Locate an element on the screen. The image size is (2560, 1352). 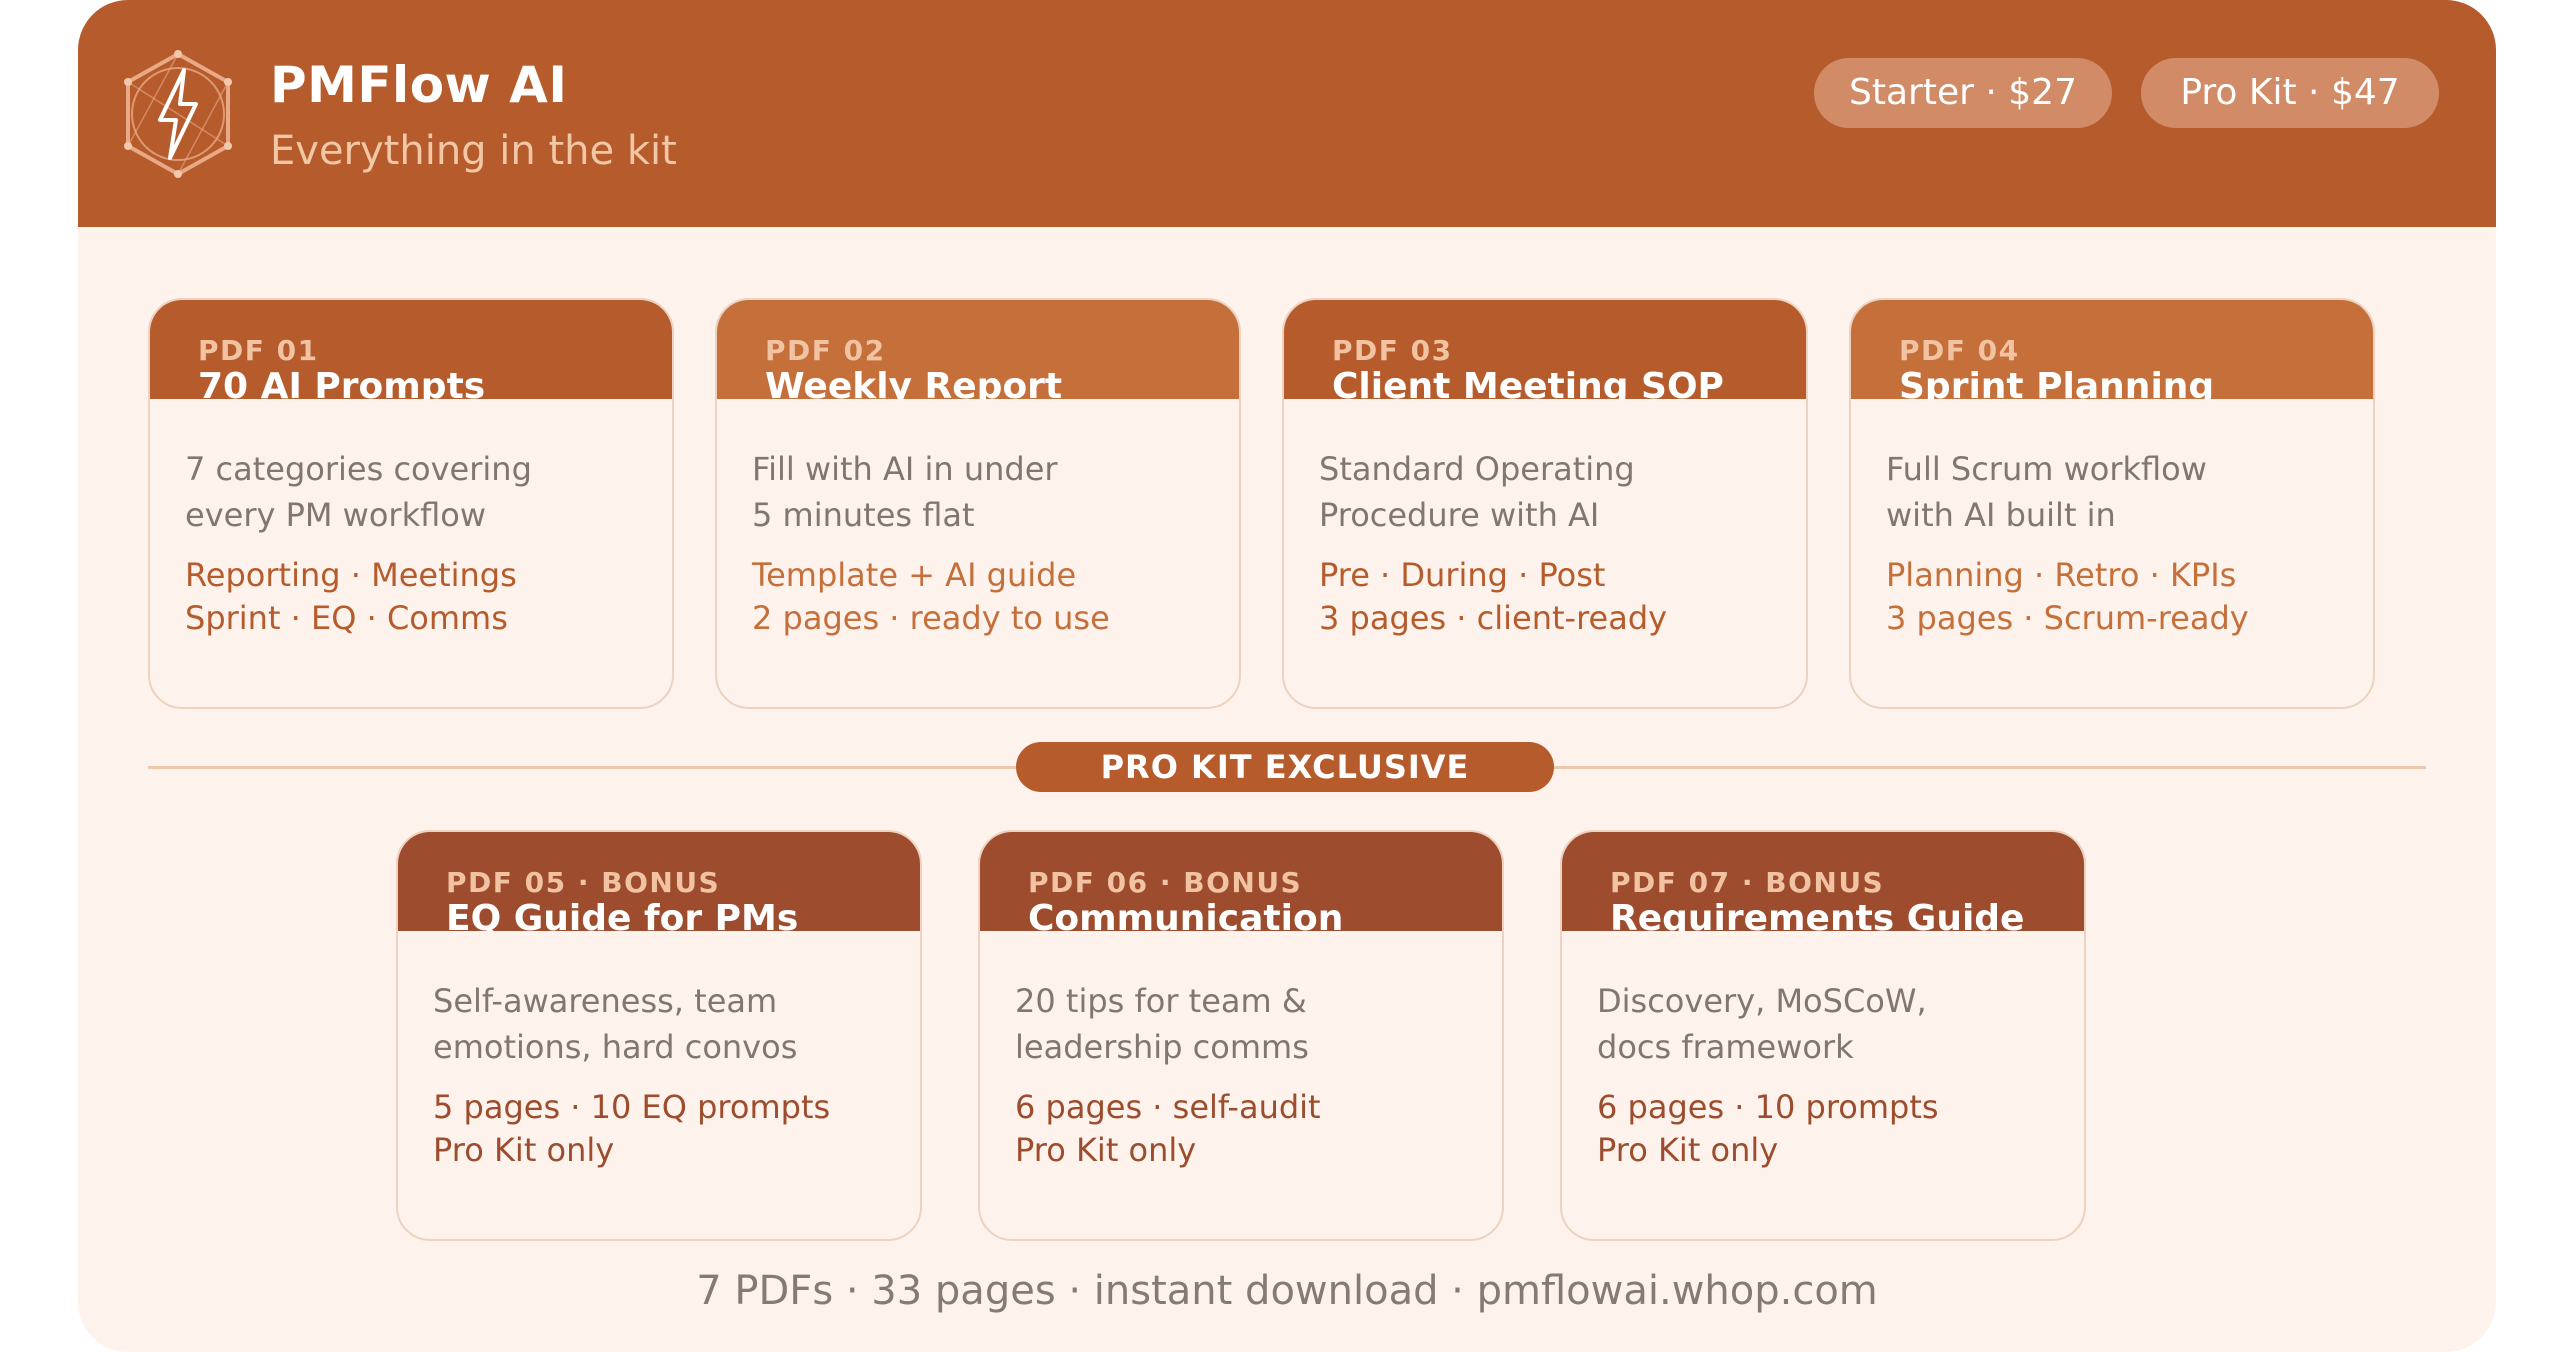
card-meta-line: Sprint · EQ · Comms is located at coordinates (346, 618).